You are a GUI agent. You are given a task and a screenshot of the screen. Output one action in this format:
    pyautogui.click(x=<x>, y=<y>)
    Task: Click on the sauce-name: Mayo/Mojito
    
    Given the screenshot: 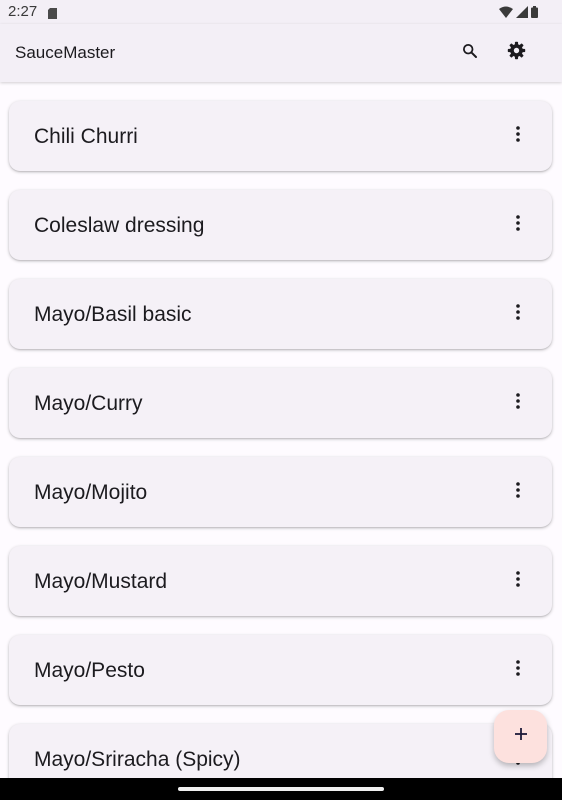 What is the action you would take?
    pyautogui.click(x=91, y=492)
    